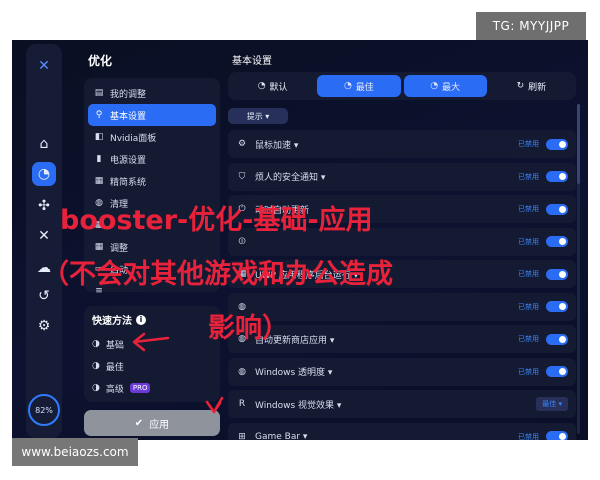  What do you see at coordinates (214, 405) in the screenshot?
I see `arrow-to-apply` at bounding box center [214, 405].